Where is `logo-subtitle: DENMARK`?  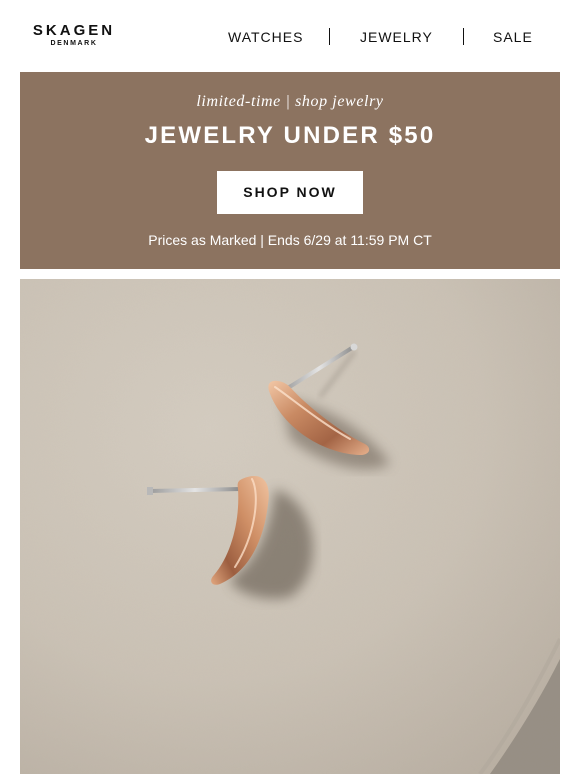 logo-subtitle: DENMARK is located at coordinates (74, 43).